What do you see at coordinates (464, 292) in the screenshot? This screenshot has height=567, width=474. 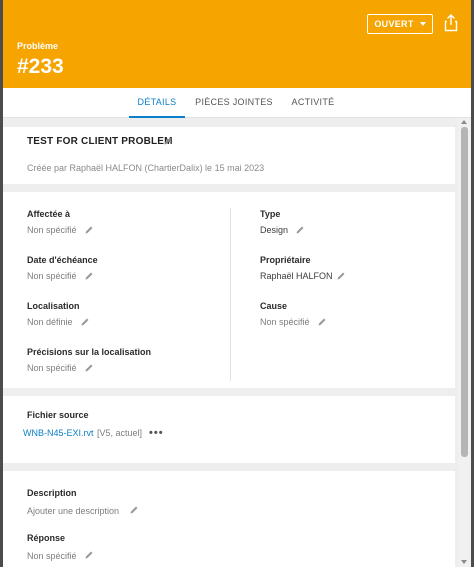 I see `scrollbar-thumb` at bounding box center [464, 292].